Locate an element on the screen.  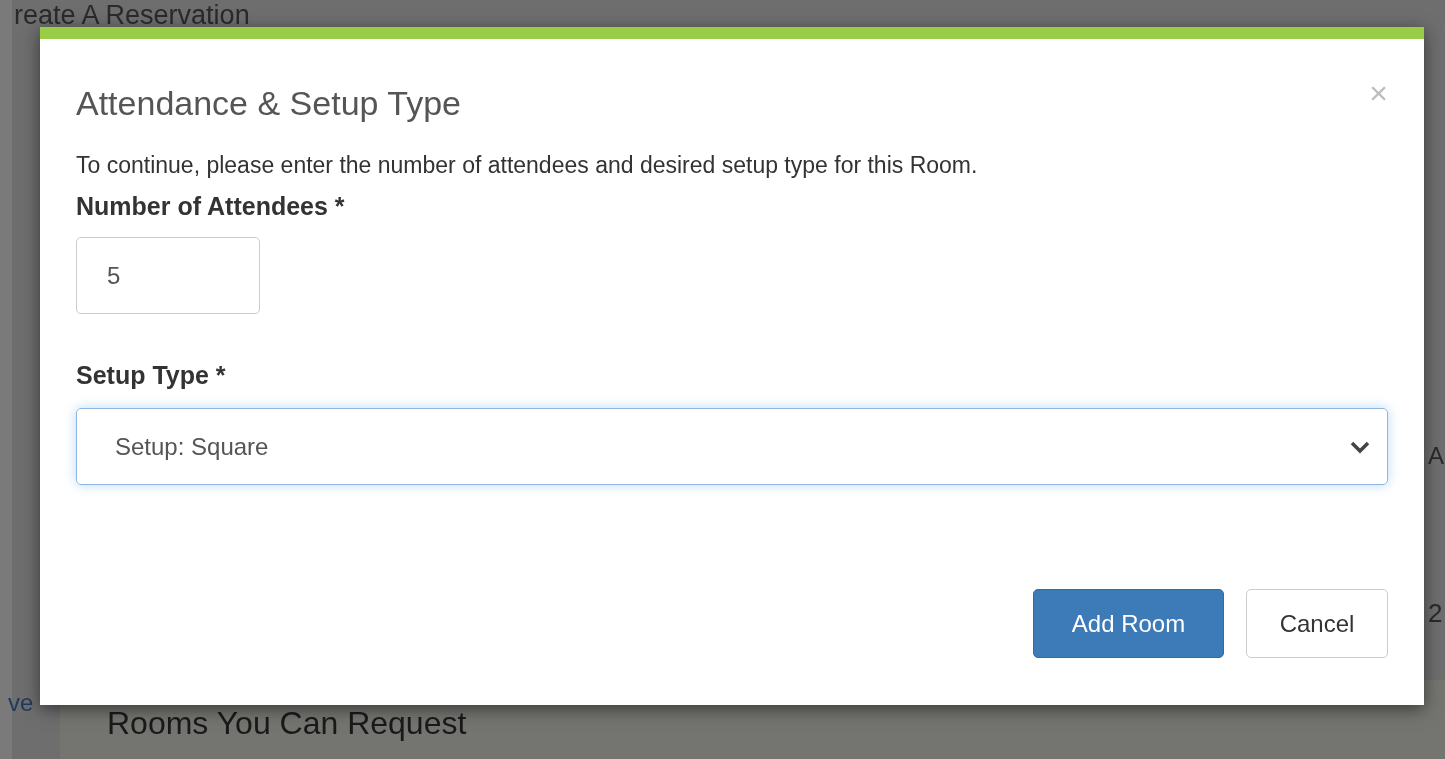
column-fragment: A is located at coordinates (1436, 456).